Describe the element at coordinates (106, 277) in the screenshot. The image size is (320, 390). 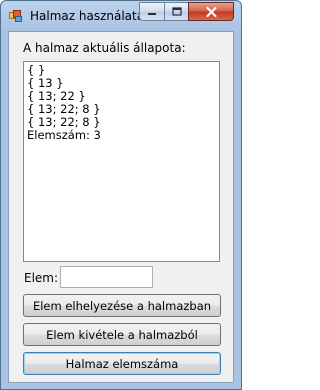
I see `element-input` at that location.